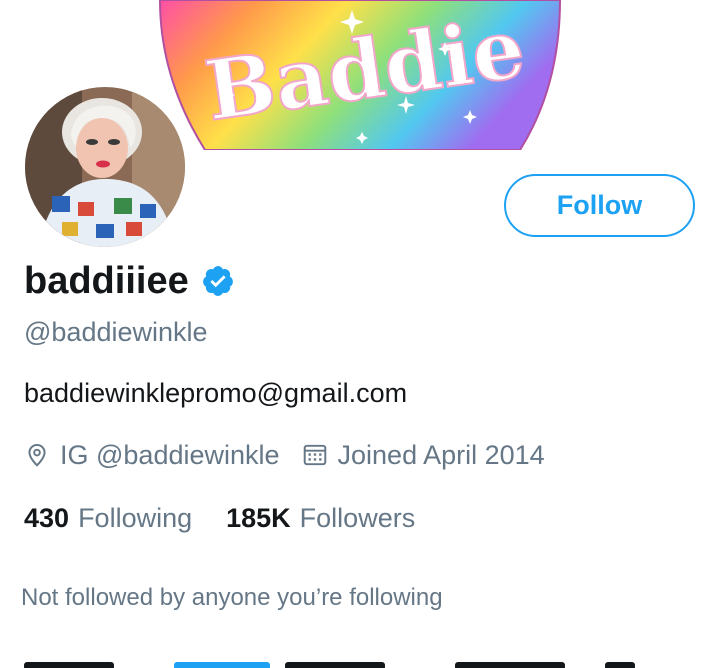  Describe the element at coordinates (232, 597) in the screenshot. I see `followed-by-notice: Not followed by anyone you’re following` at that location.